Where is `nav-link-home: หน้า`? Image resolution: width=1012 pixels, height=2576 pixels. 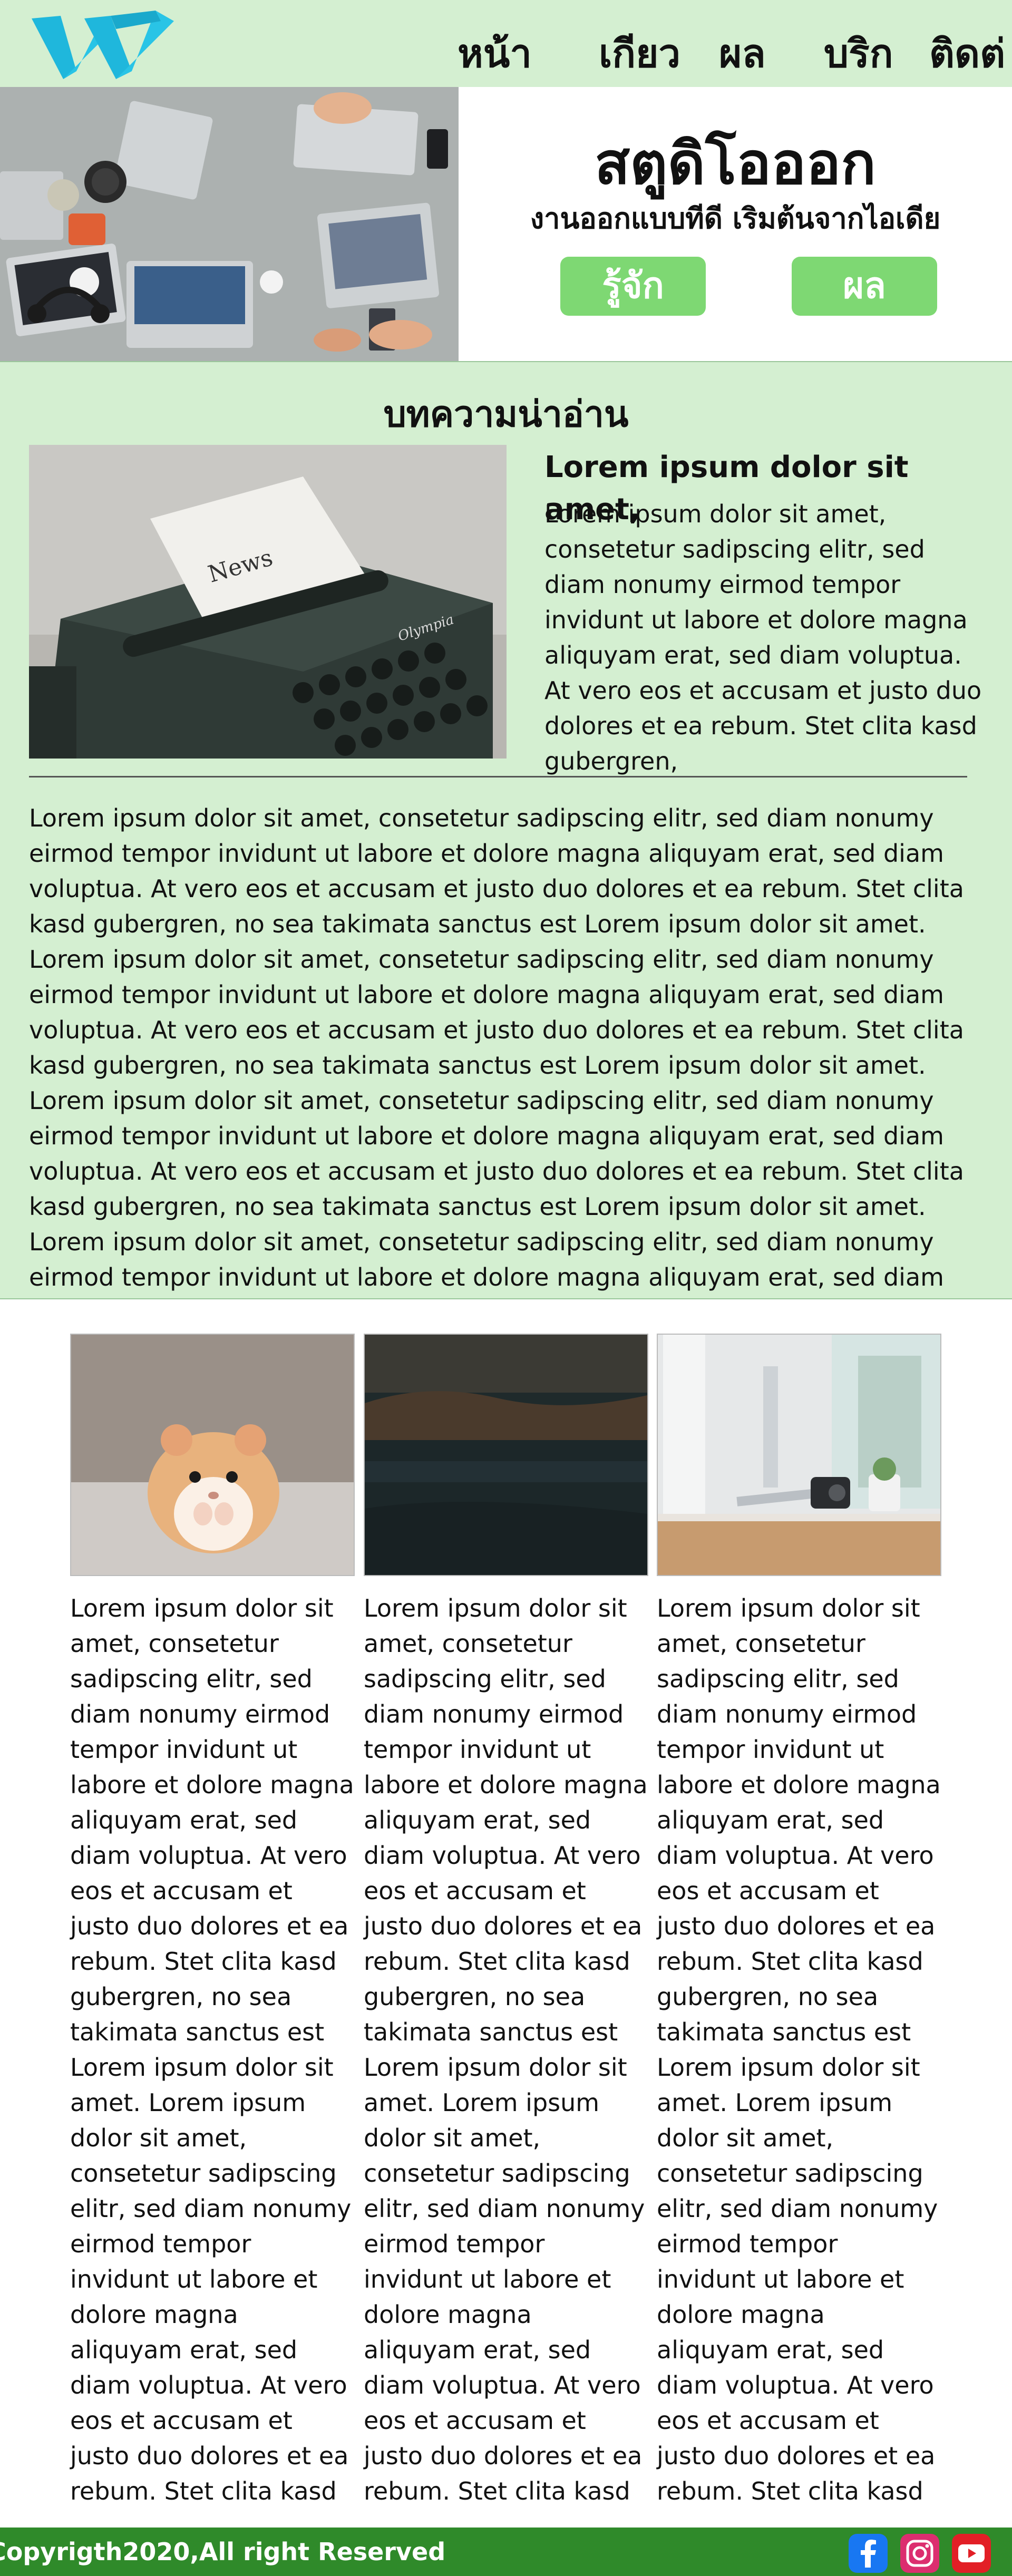
nav-link-home: หน้า is located at coordinates (495, 53).